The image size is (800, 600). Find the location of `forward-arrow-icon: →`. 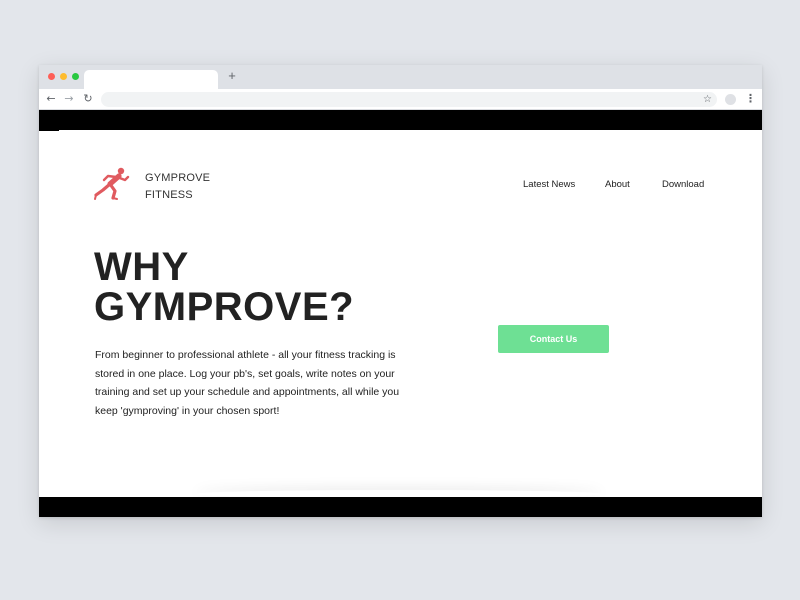

forward-arrow-icon: → is located at coordinates (69, 99).